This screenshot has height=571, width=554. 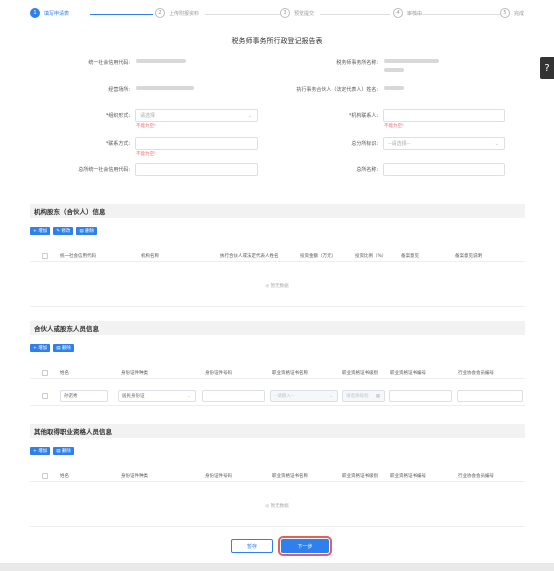 What do you see at coordinates (277, 328) in the screenshot?
I see `section-shareholder-persons-header: 合伙人或股东人员信息` at bounding box center [277, 328].